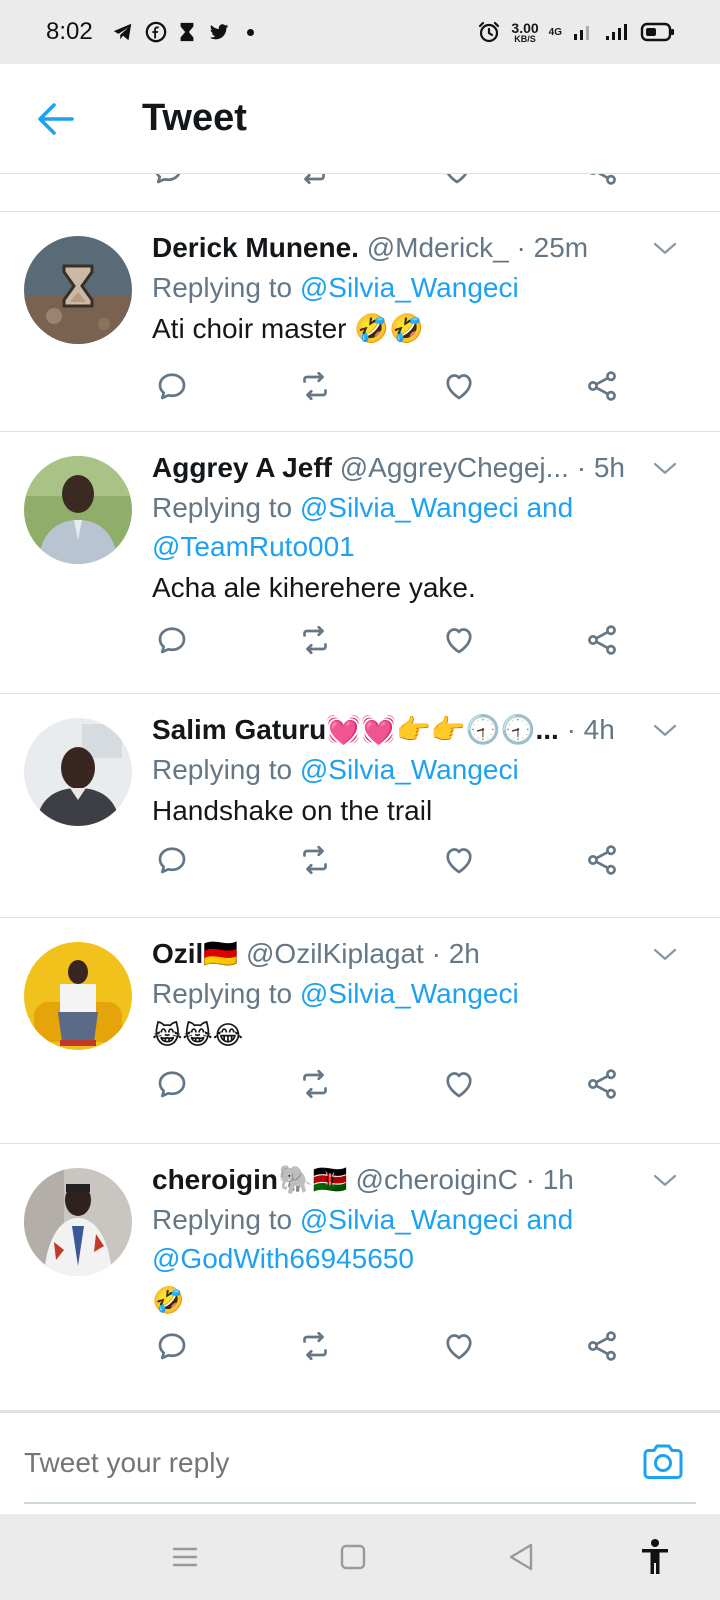 The width and height of the screenshot is (720, 1600). Describe the element at coordinates (255, 247) in the screenshot. I see `author-name: Derick Munene.` at that location.